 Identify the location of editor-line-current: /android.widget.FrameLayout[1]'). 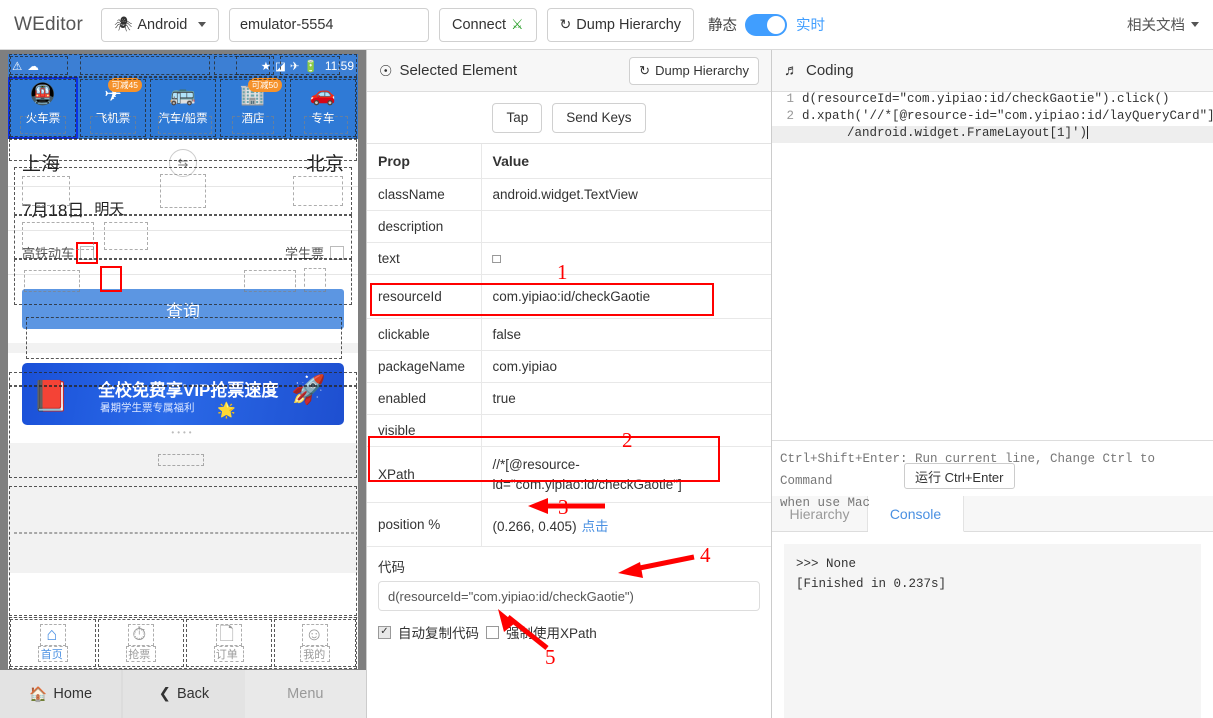
(992, 134).